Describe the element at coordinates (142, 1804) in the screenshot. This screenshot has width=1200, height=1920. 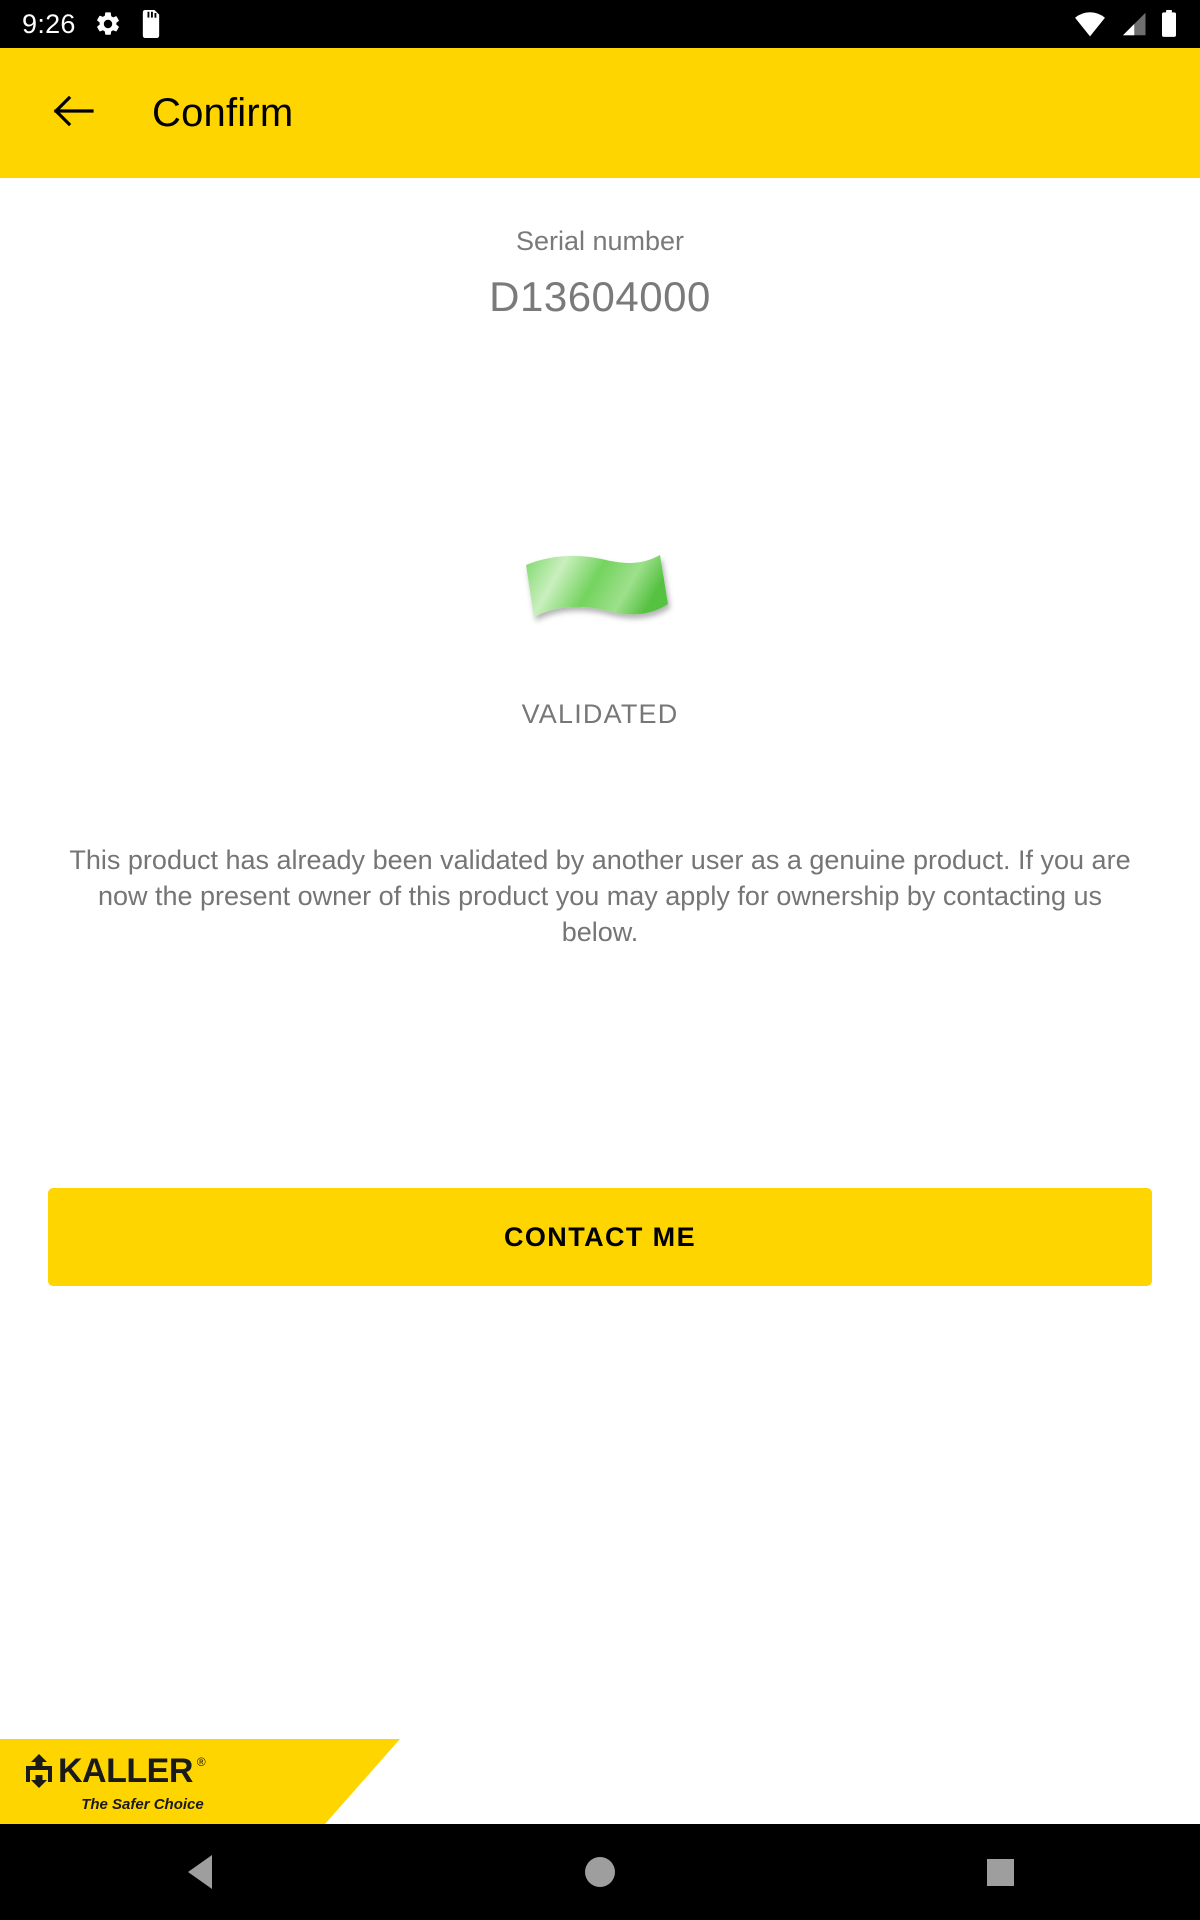
I see `brand-tagline: The Safer Choice` at that location.